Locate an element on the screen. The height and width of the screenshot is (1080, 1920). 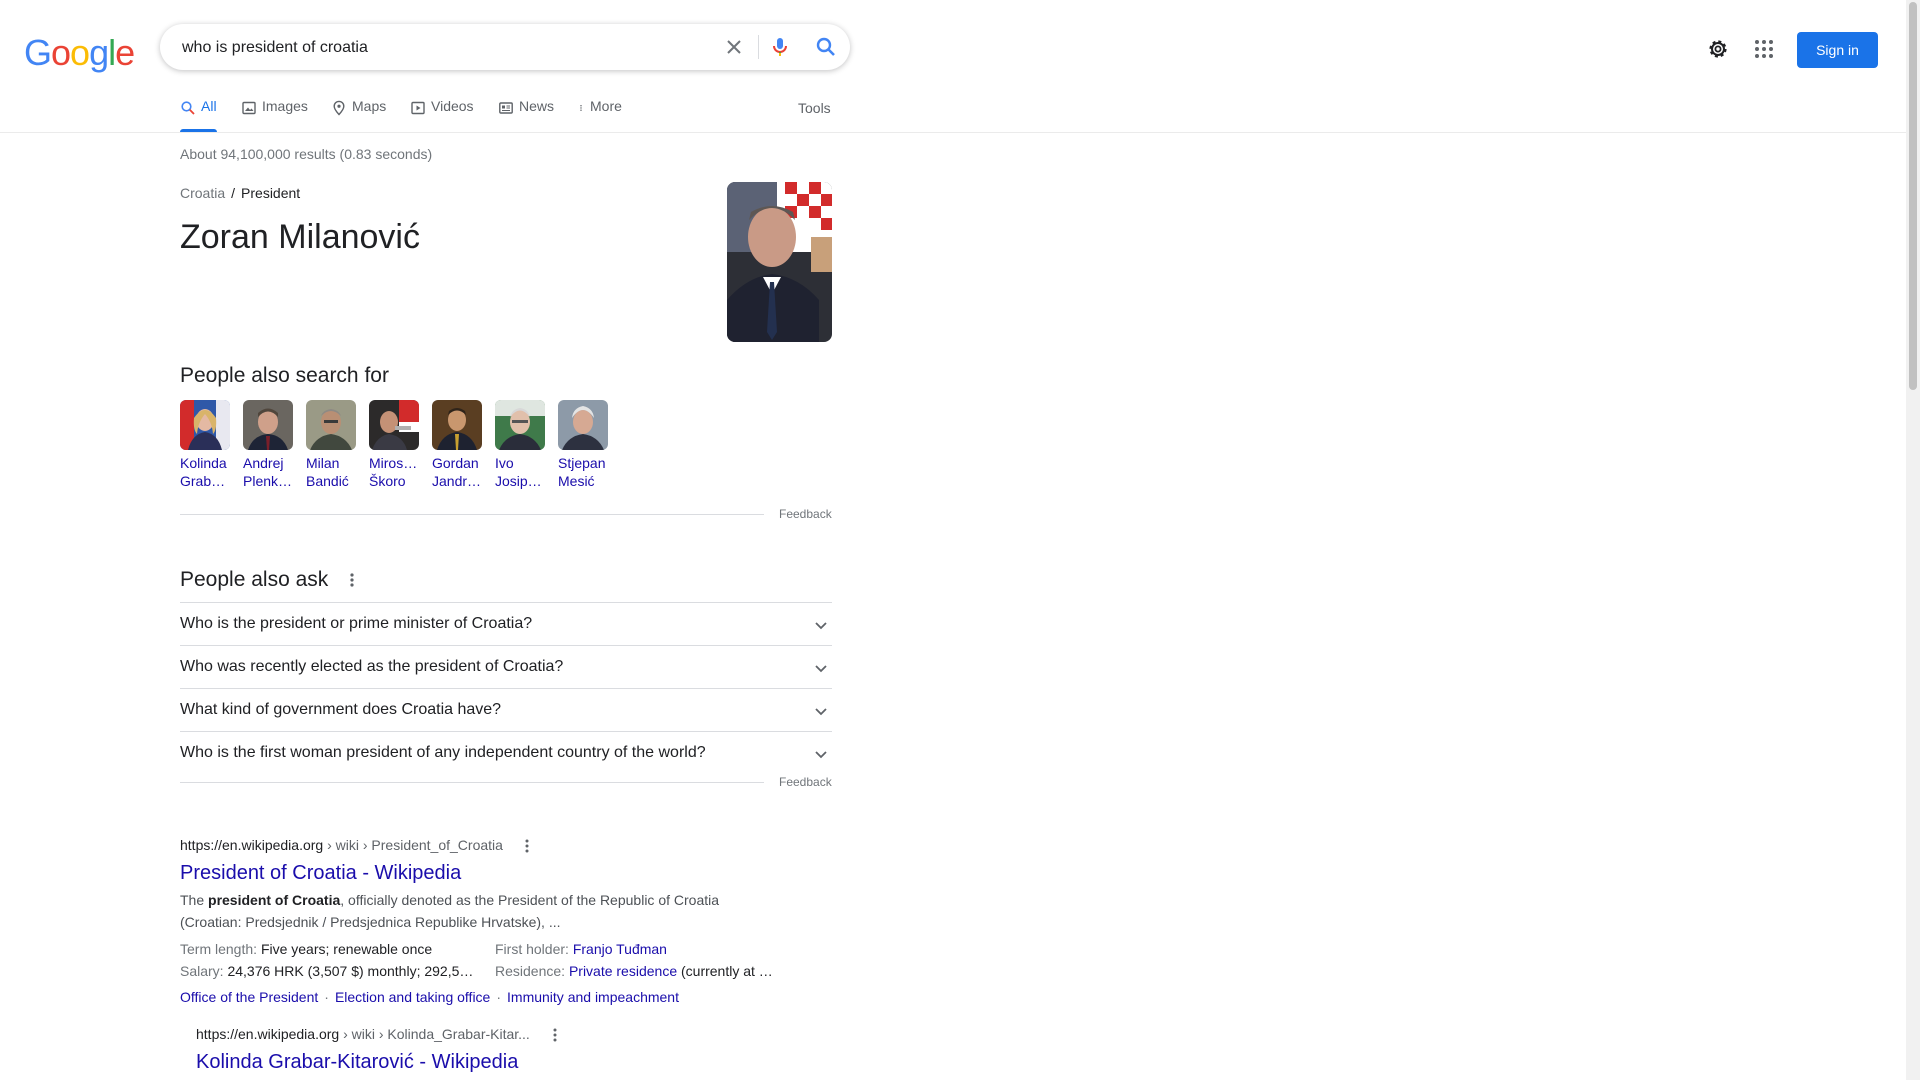
image-icon is located at coordinates (249, 108).